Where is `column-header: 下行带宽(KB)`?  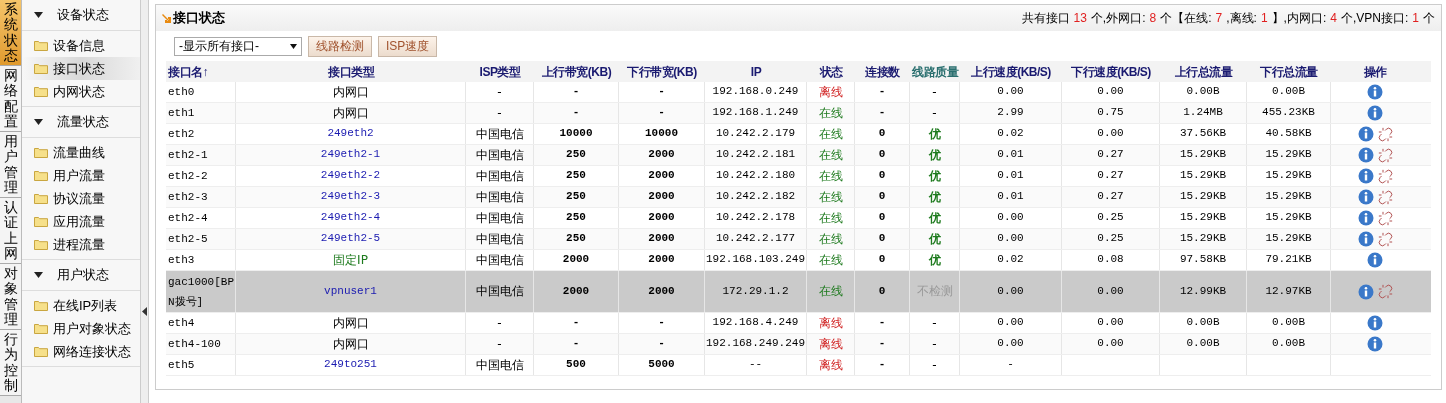
column-header: 下行带宽(KB) is located at coordinates (662, 71).